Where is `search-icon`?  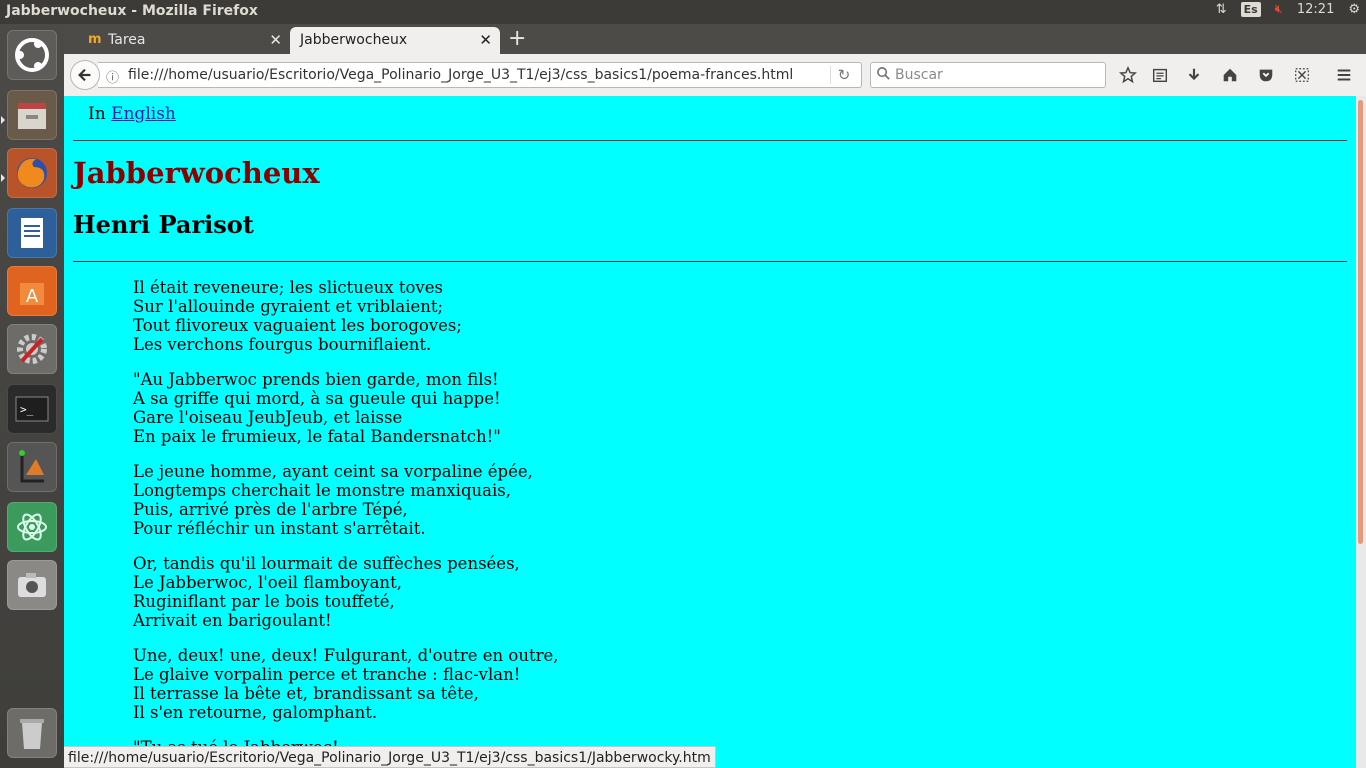 search-icon is located at coordinates (883, 75).